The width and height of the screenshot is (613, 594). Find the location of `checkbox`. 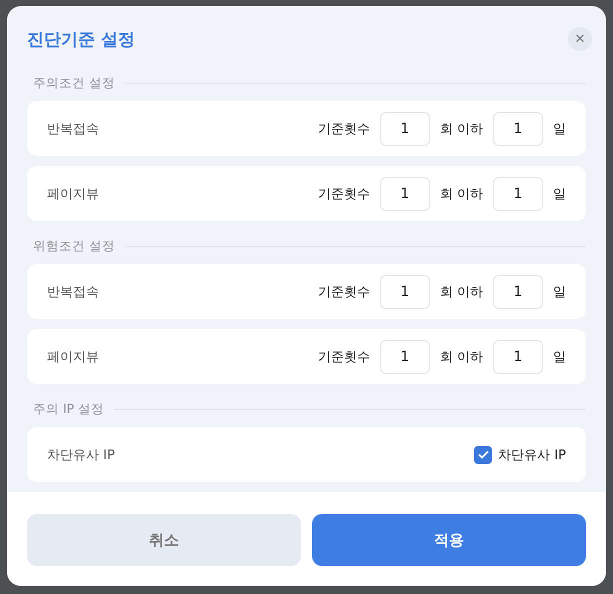

checkbox is located at coordinates (483, 455).